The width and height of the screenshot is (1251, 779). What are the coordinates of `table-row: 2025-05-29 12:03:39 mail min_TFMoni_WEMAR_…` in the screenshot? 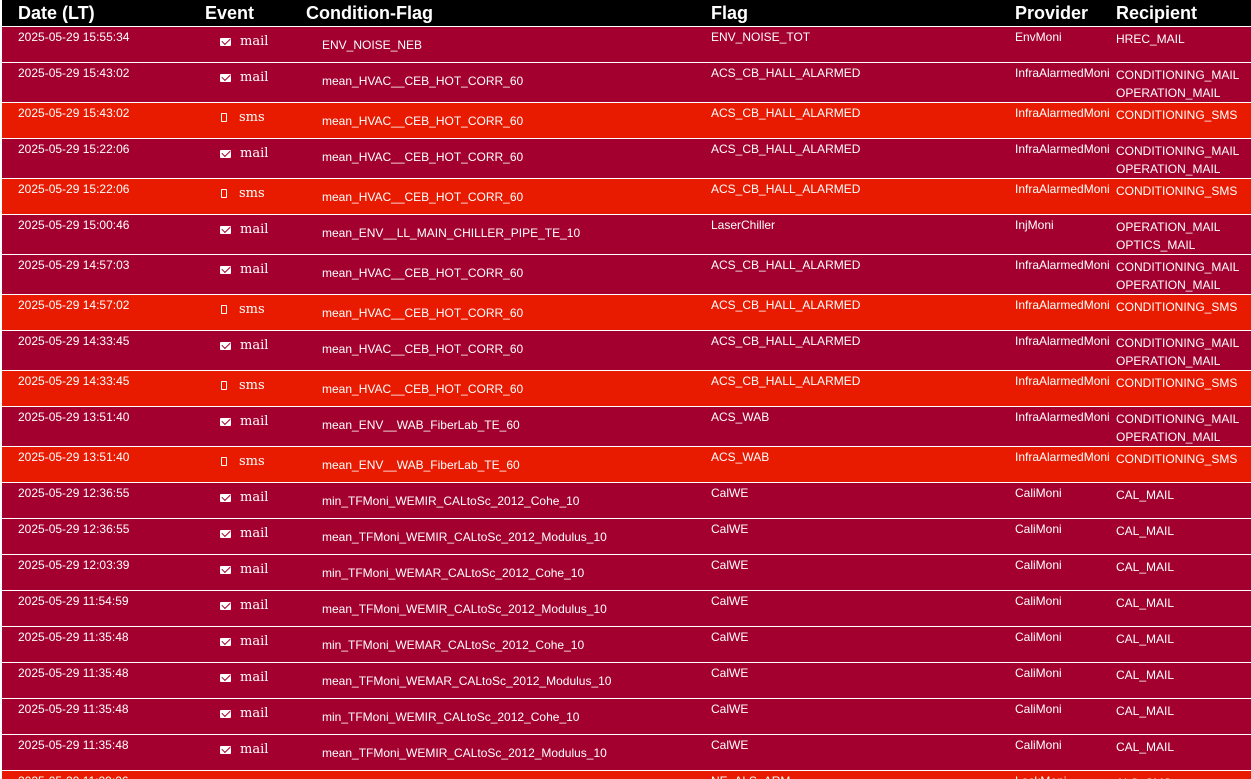 It's located at (626, 572).